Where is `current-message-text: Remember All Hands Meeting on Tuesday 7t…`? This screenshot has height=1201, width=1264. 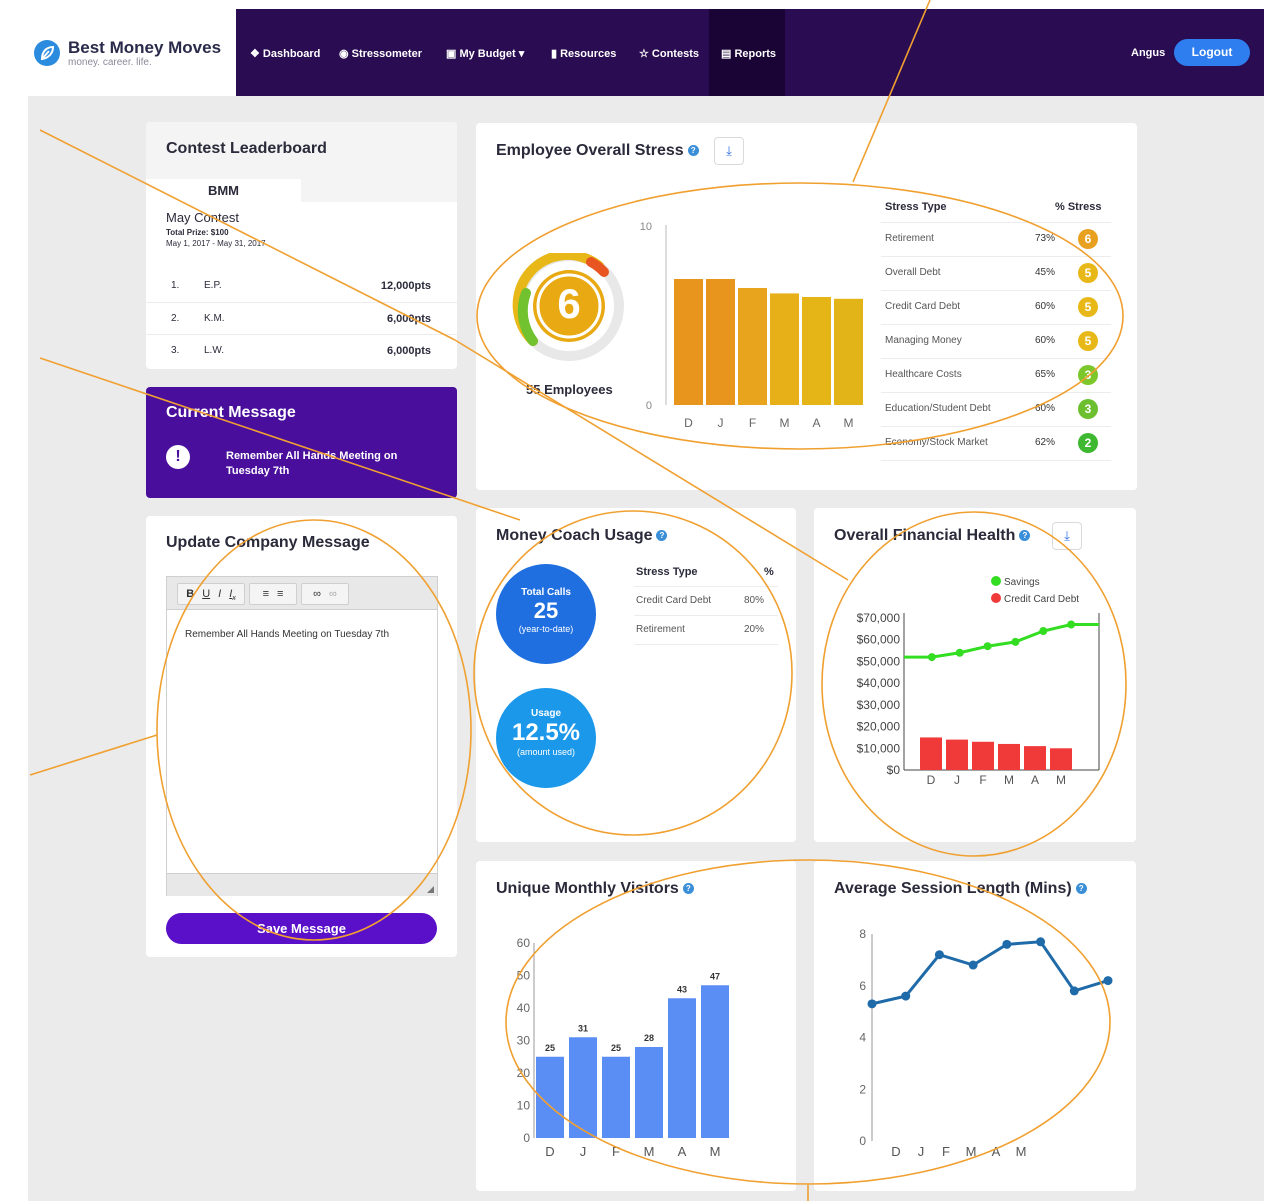 current-message-text: Remember All Hands Meeting on Tuesday 7t… is located at coordinates (312, 463).